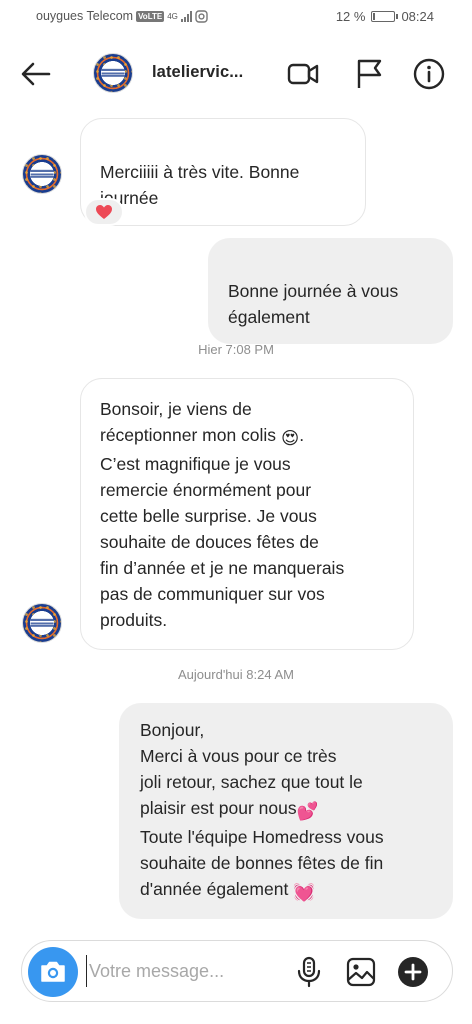  Describe the element at coordinates (150, 16) in the screenshot. I see `volte-badge: VoLTE` at that location.